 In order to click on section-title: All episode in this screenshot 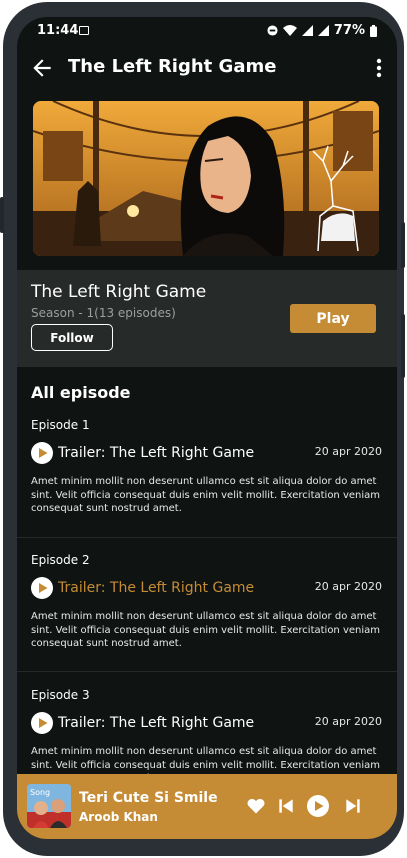, I will do `click(81, 392)`.